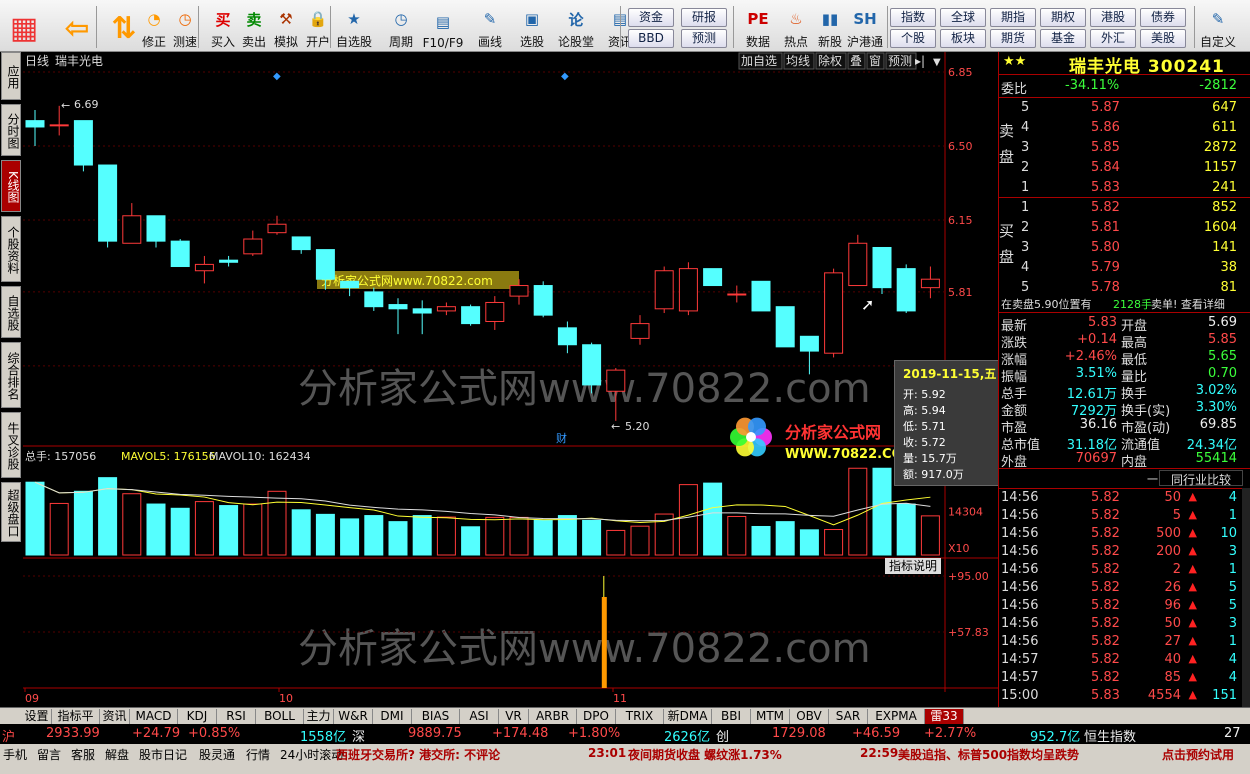  Describe the element at coordinates (963, 17) in the screenshot. I see `quick-button: 全球` at that location.